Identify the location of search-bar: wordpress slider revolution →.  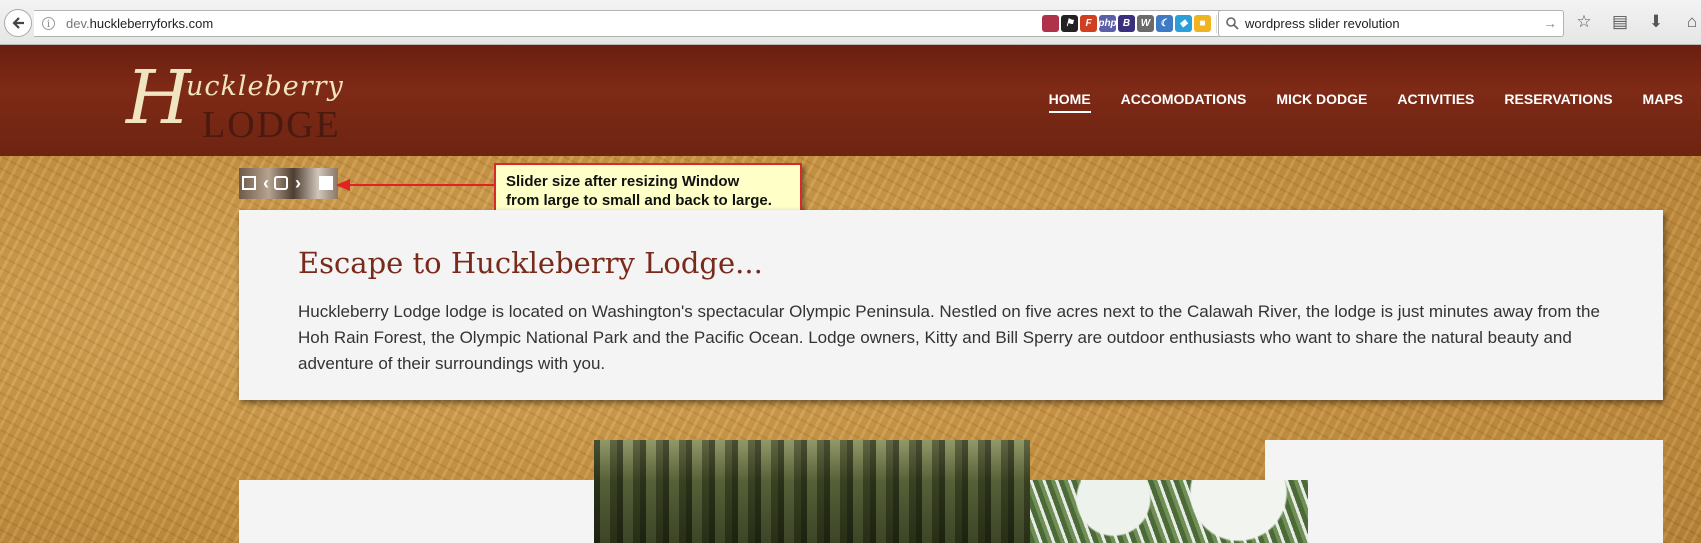
(1391, 23).